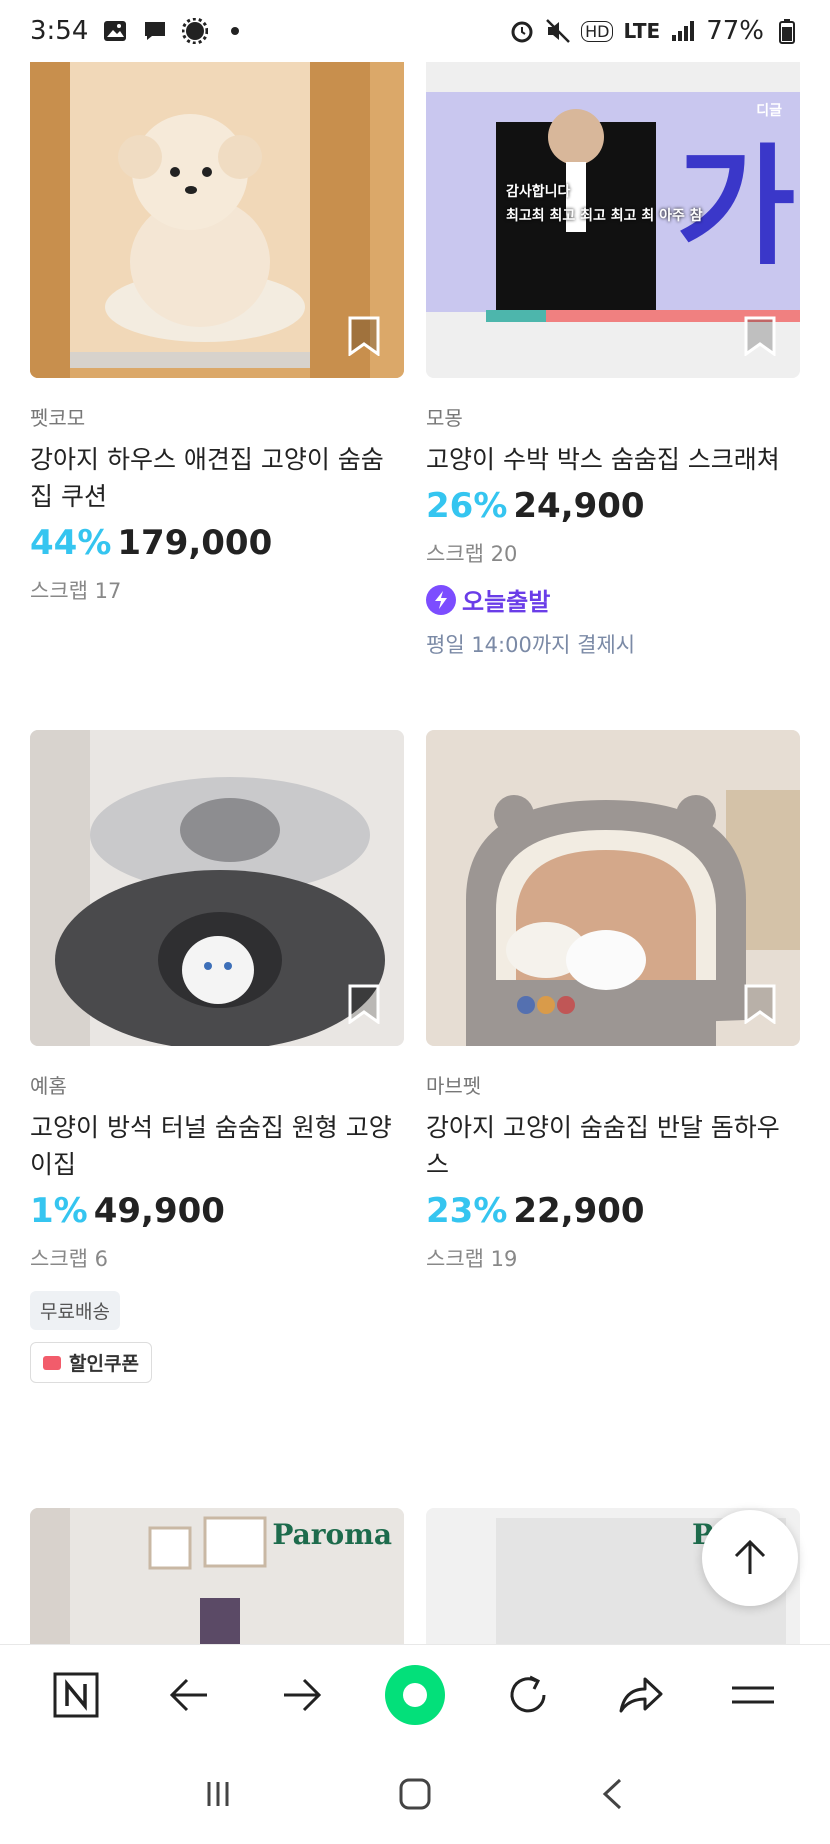 This screenshot has height=1844, width=830. Describe the element at coordinates (195, 31) in the screenshot. I see `settings-gear-icon` at that location.